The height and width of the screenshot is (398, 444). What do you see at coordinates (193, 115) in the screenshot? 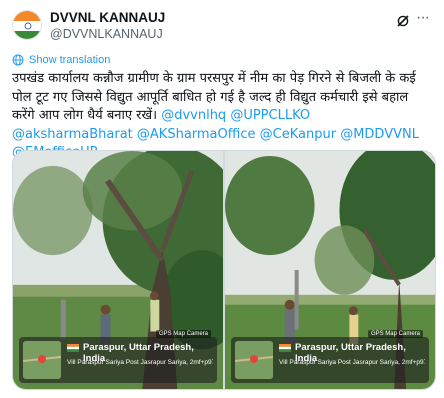
I see `mention-link: @dvvnlhq` at bounding box center [193, 115].